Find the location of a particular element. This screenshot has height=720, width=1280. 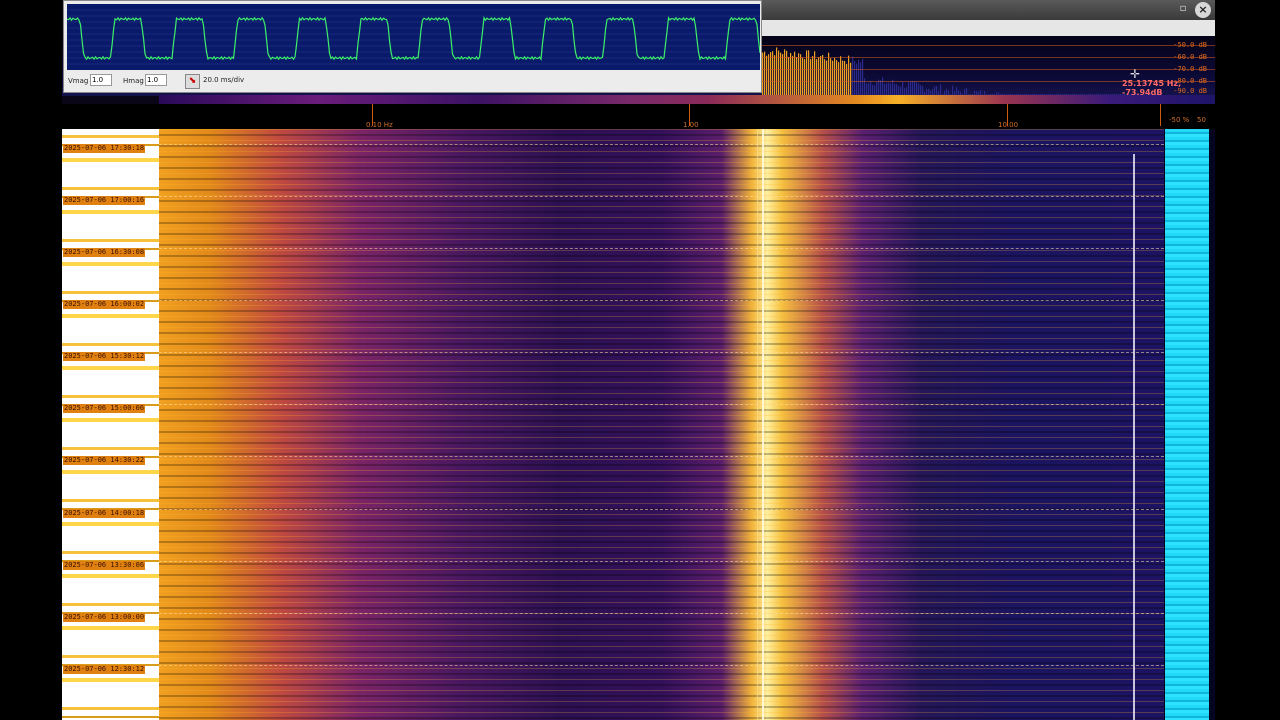

db-label: -60.0 dB is located at coordinates (1190, 57).